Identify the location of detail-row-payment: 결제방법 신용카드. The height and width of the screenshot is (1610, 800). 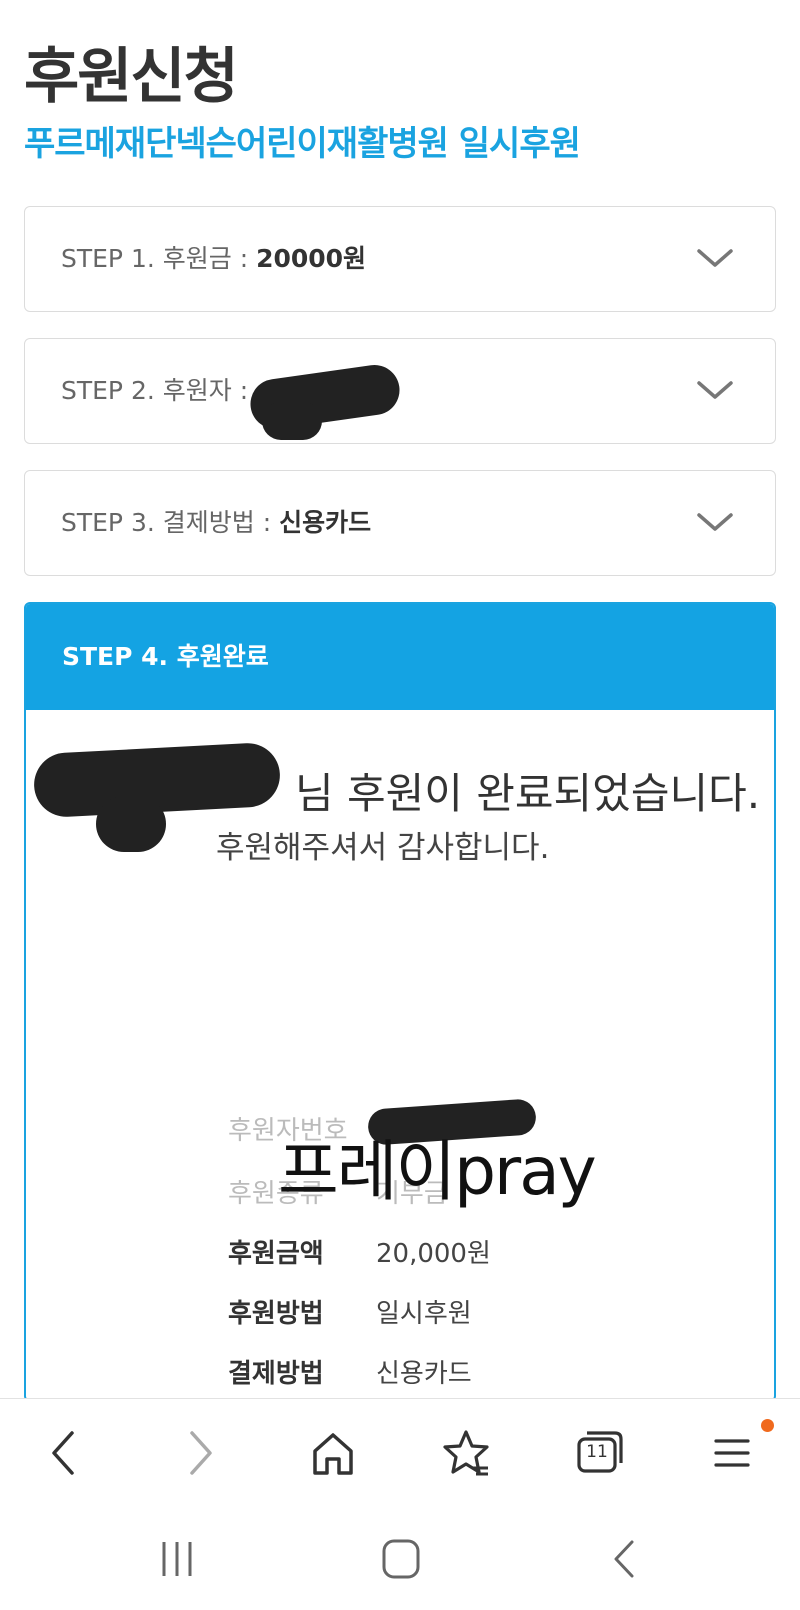
(350, 1371).